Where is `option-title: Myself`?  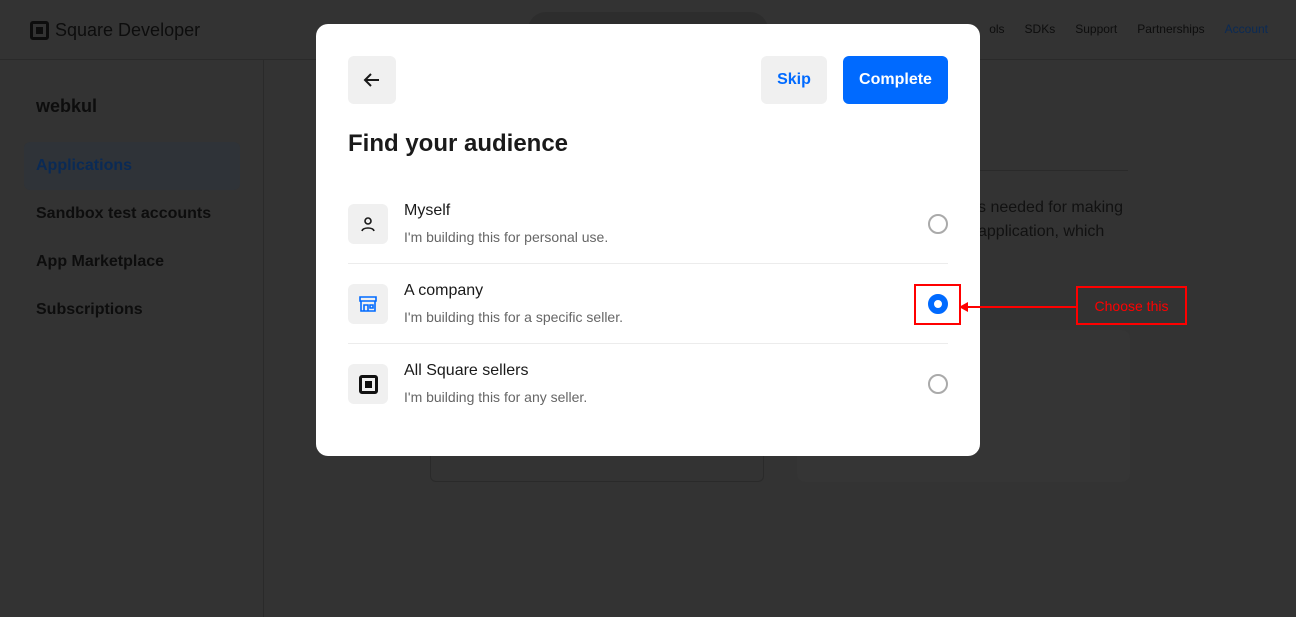 option-title: Myself is located at coordinates (427, 210).